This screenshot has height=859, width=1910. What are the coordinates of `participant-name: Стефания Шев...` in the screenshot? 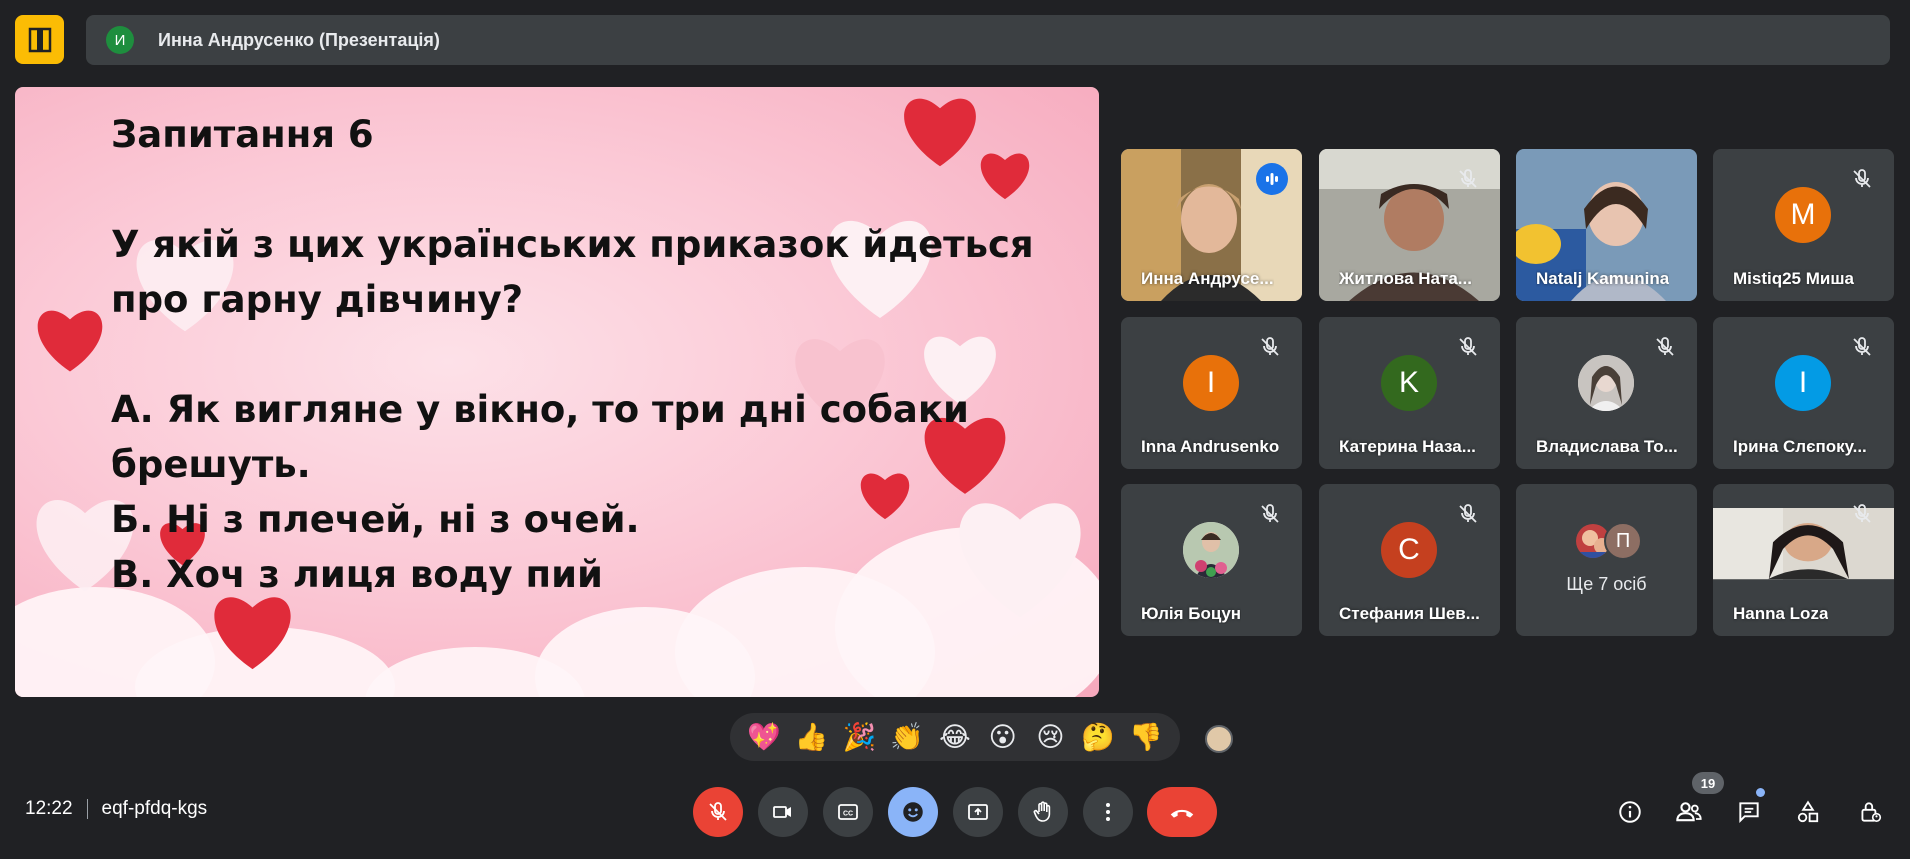 It's located at (1409, 613).